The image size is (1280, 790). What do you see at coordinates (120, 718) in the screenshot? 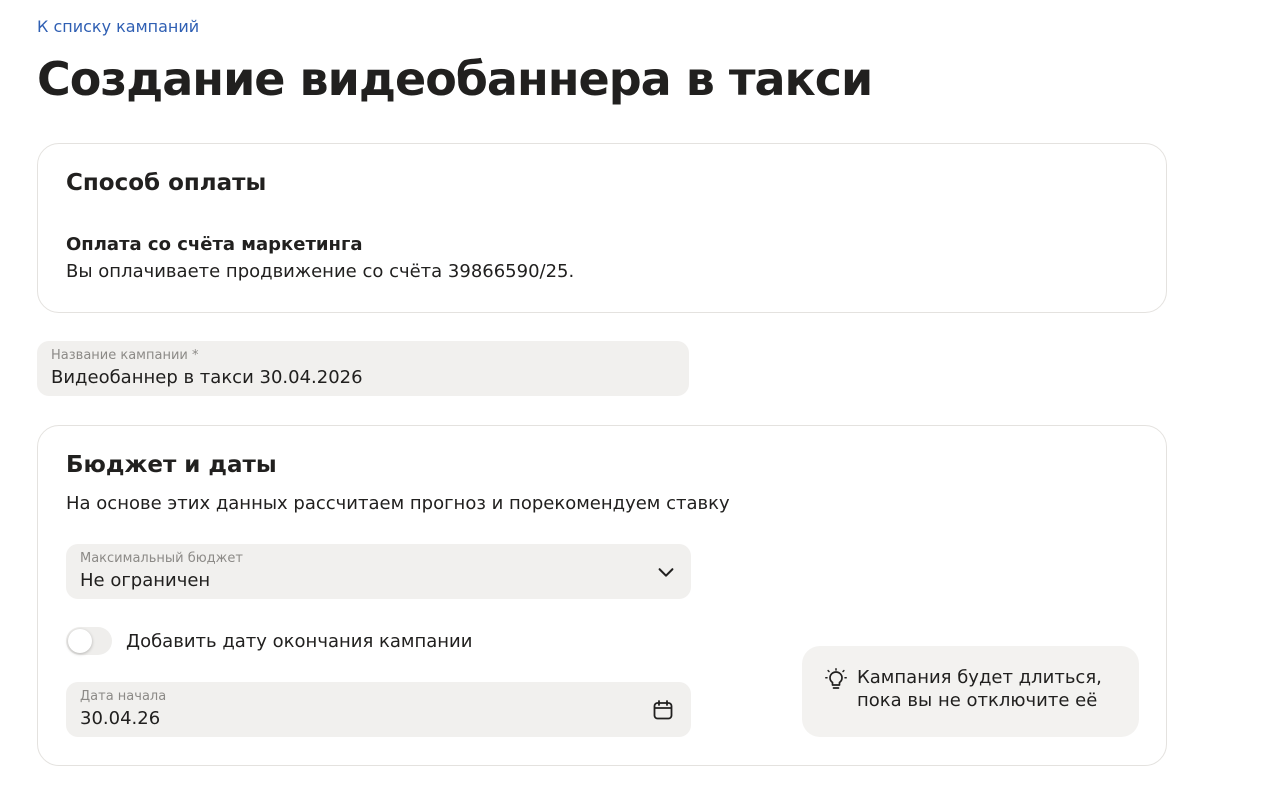
I see `start-date-value: 30.04.26` at bounding box center [120, 718].